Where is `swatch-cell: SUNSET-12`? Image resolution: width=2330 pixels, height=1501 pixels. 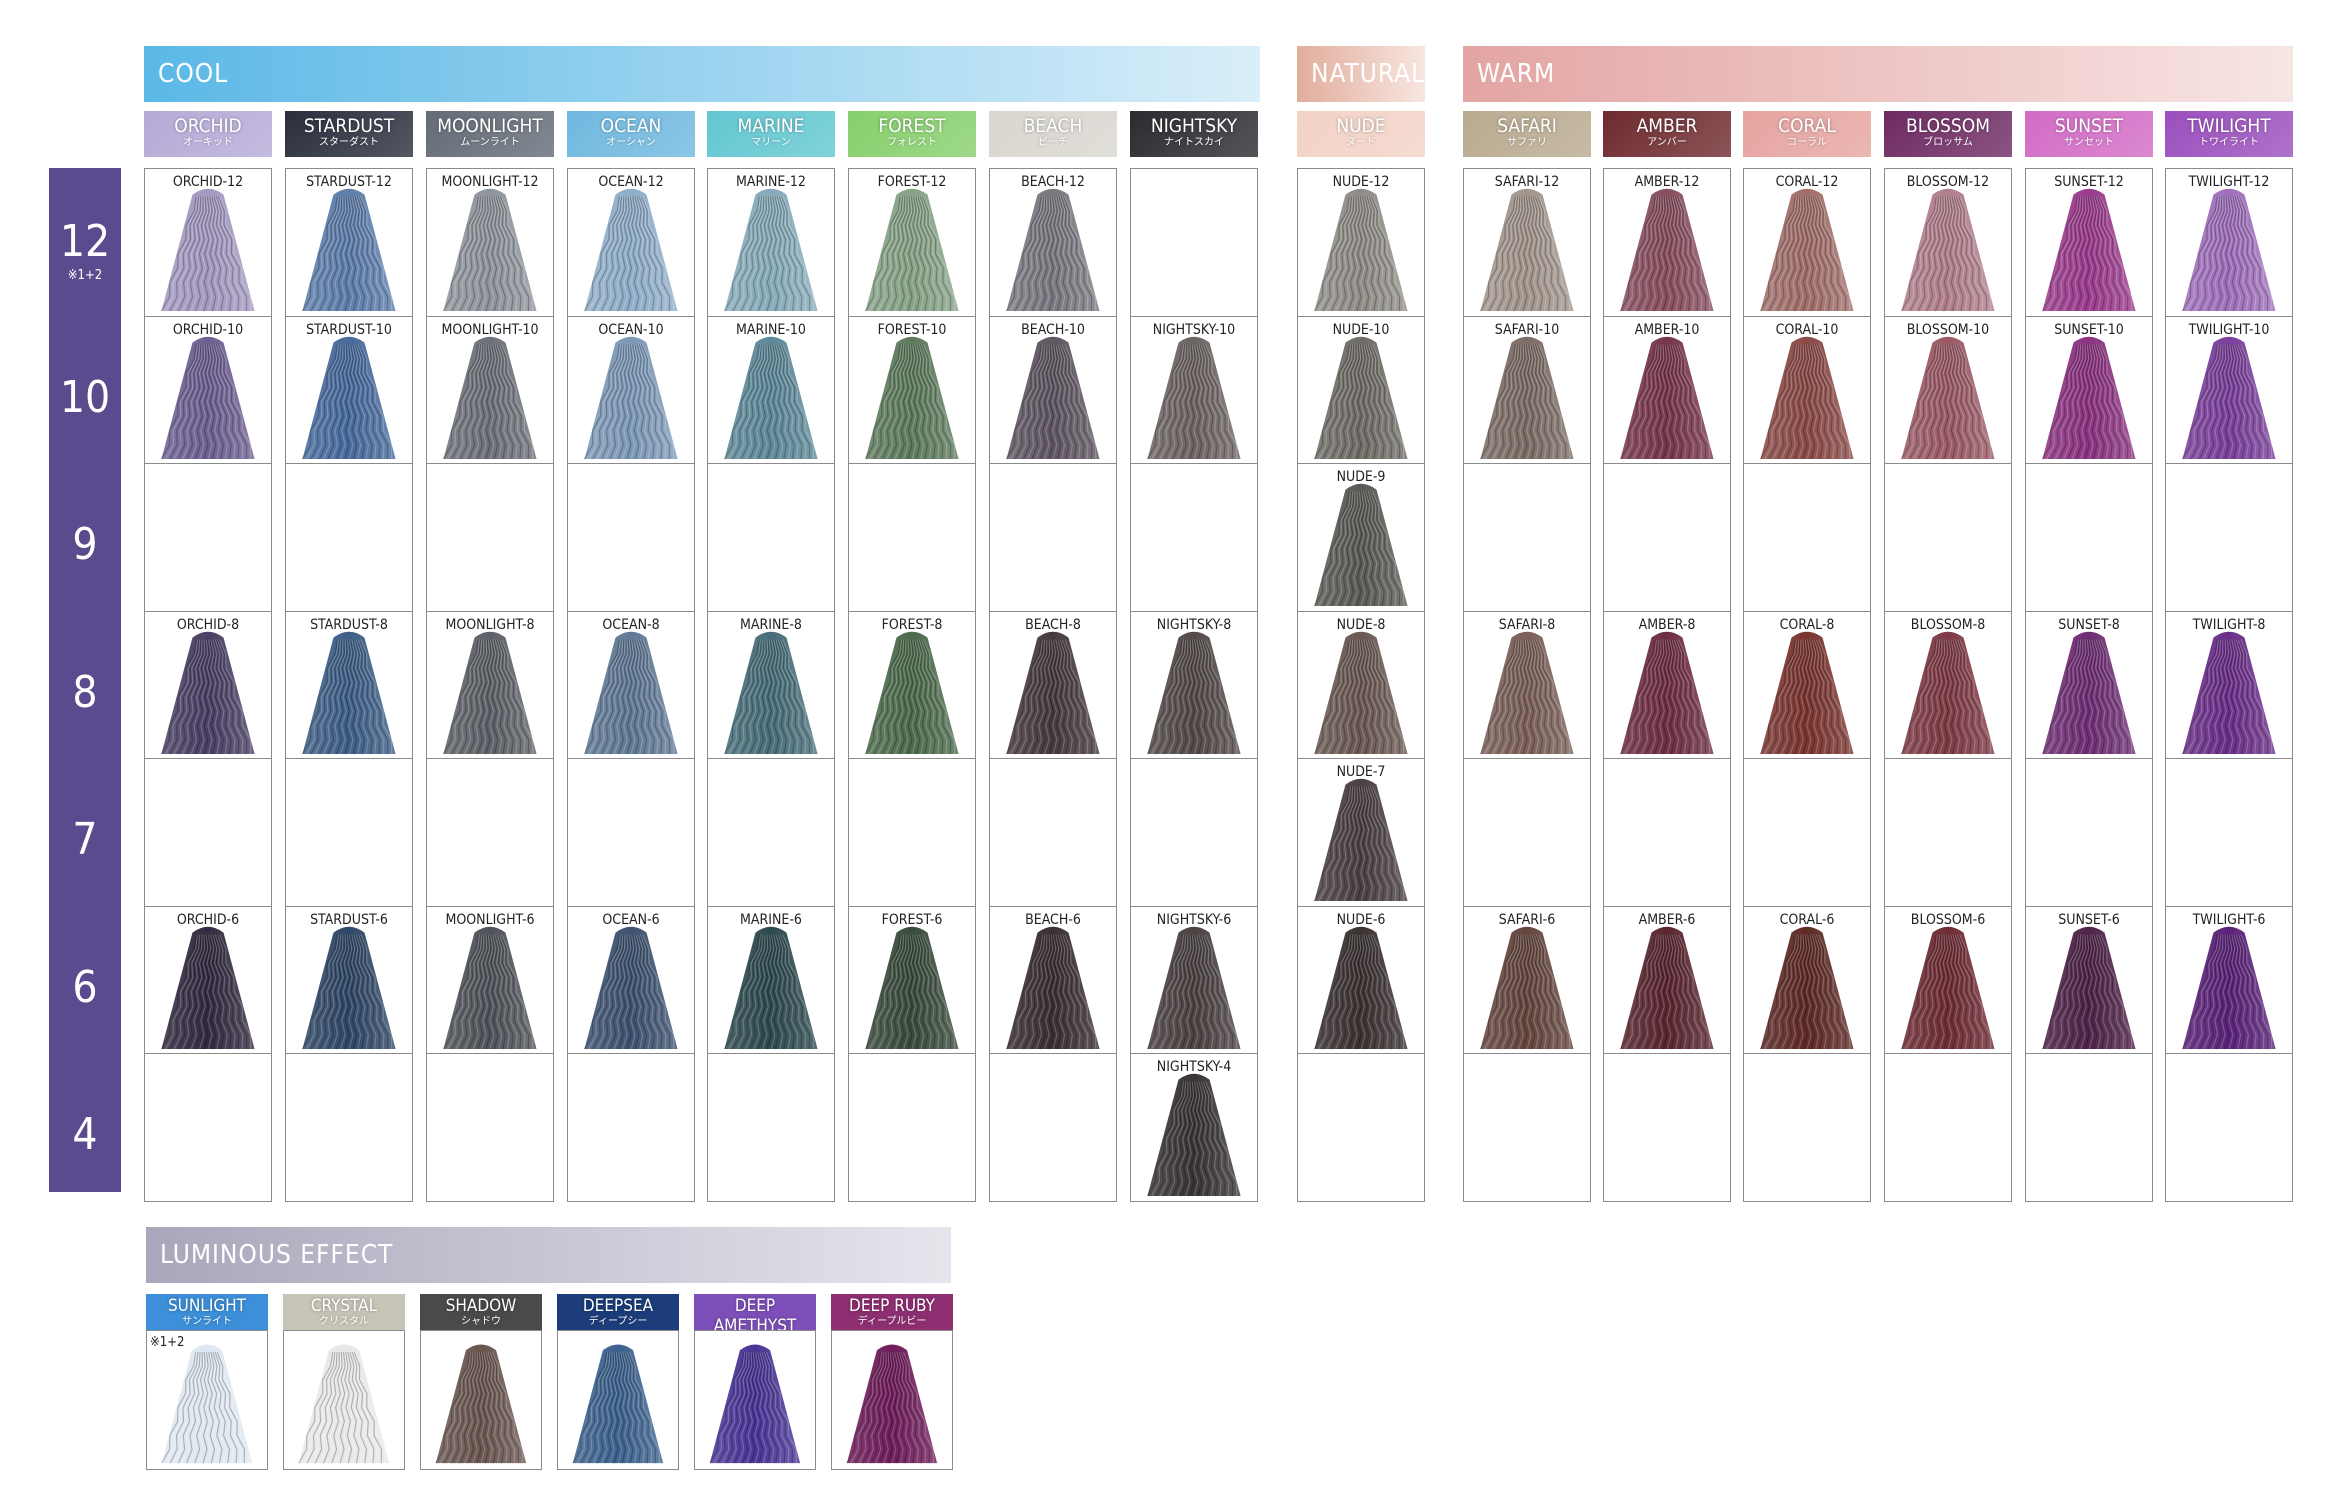 swatch-cell: SUNSET-12 is located at coordinates (2089, 242).